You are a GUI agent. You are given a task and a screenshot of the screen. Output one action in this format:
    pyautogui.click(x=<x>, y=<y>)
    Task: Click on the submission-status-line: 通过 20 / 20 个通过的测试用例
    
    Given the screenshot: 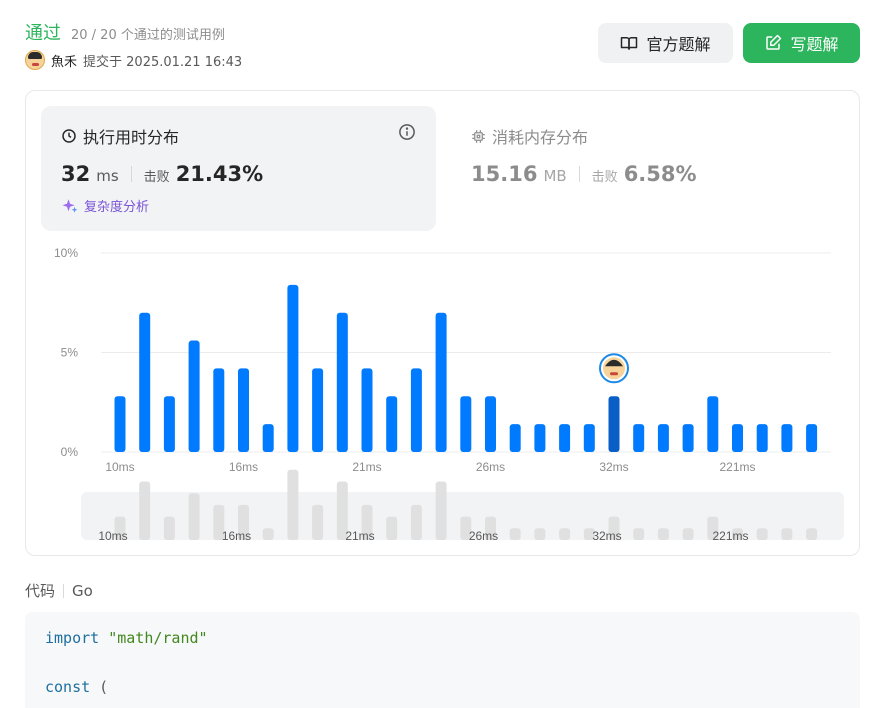 What is the action you would take?
    pyautogui.click(x=125, y=32)
    